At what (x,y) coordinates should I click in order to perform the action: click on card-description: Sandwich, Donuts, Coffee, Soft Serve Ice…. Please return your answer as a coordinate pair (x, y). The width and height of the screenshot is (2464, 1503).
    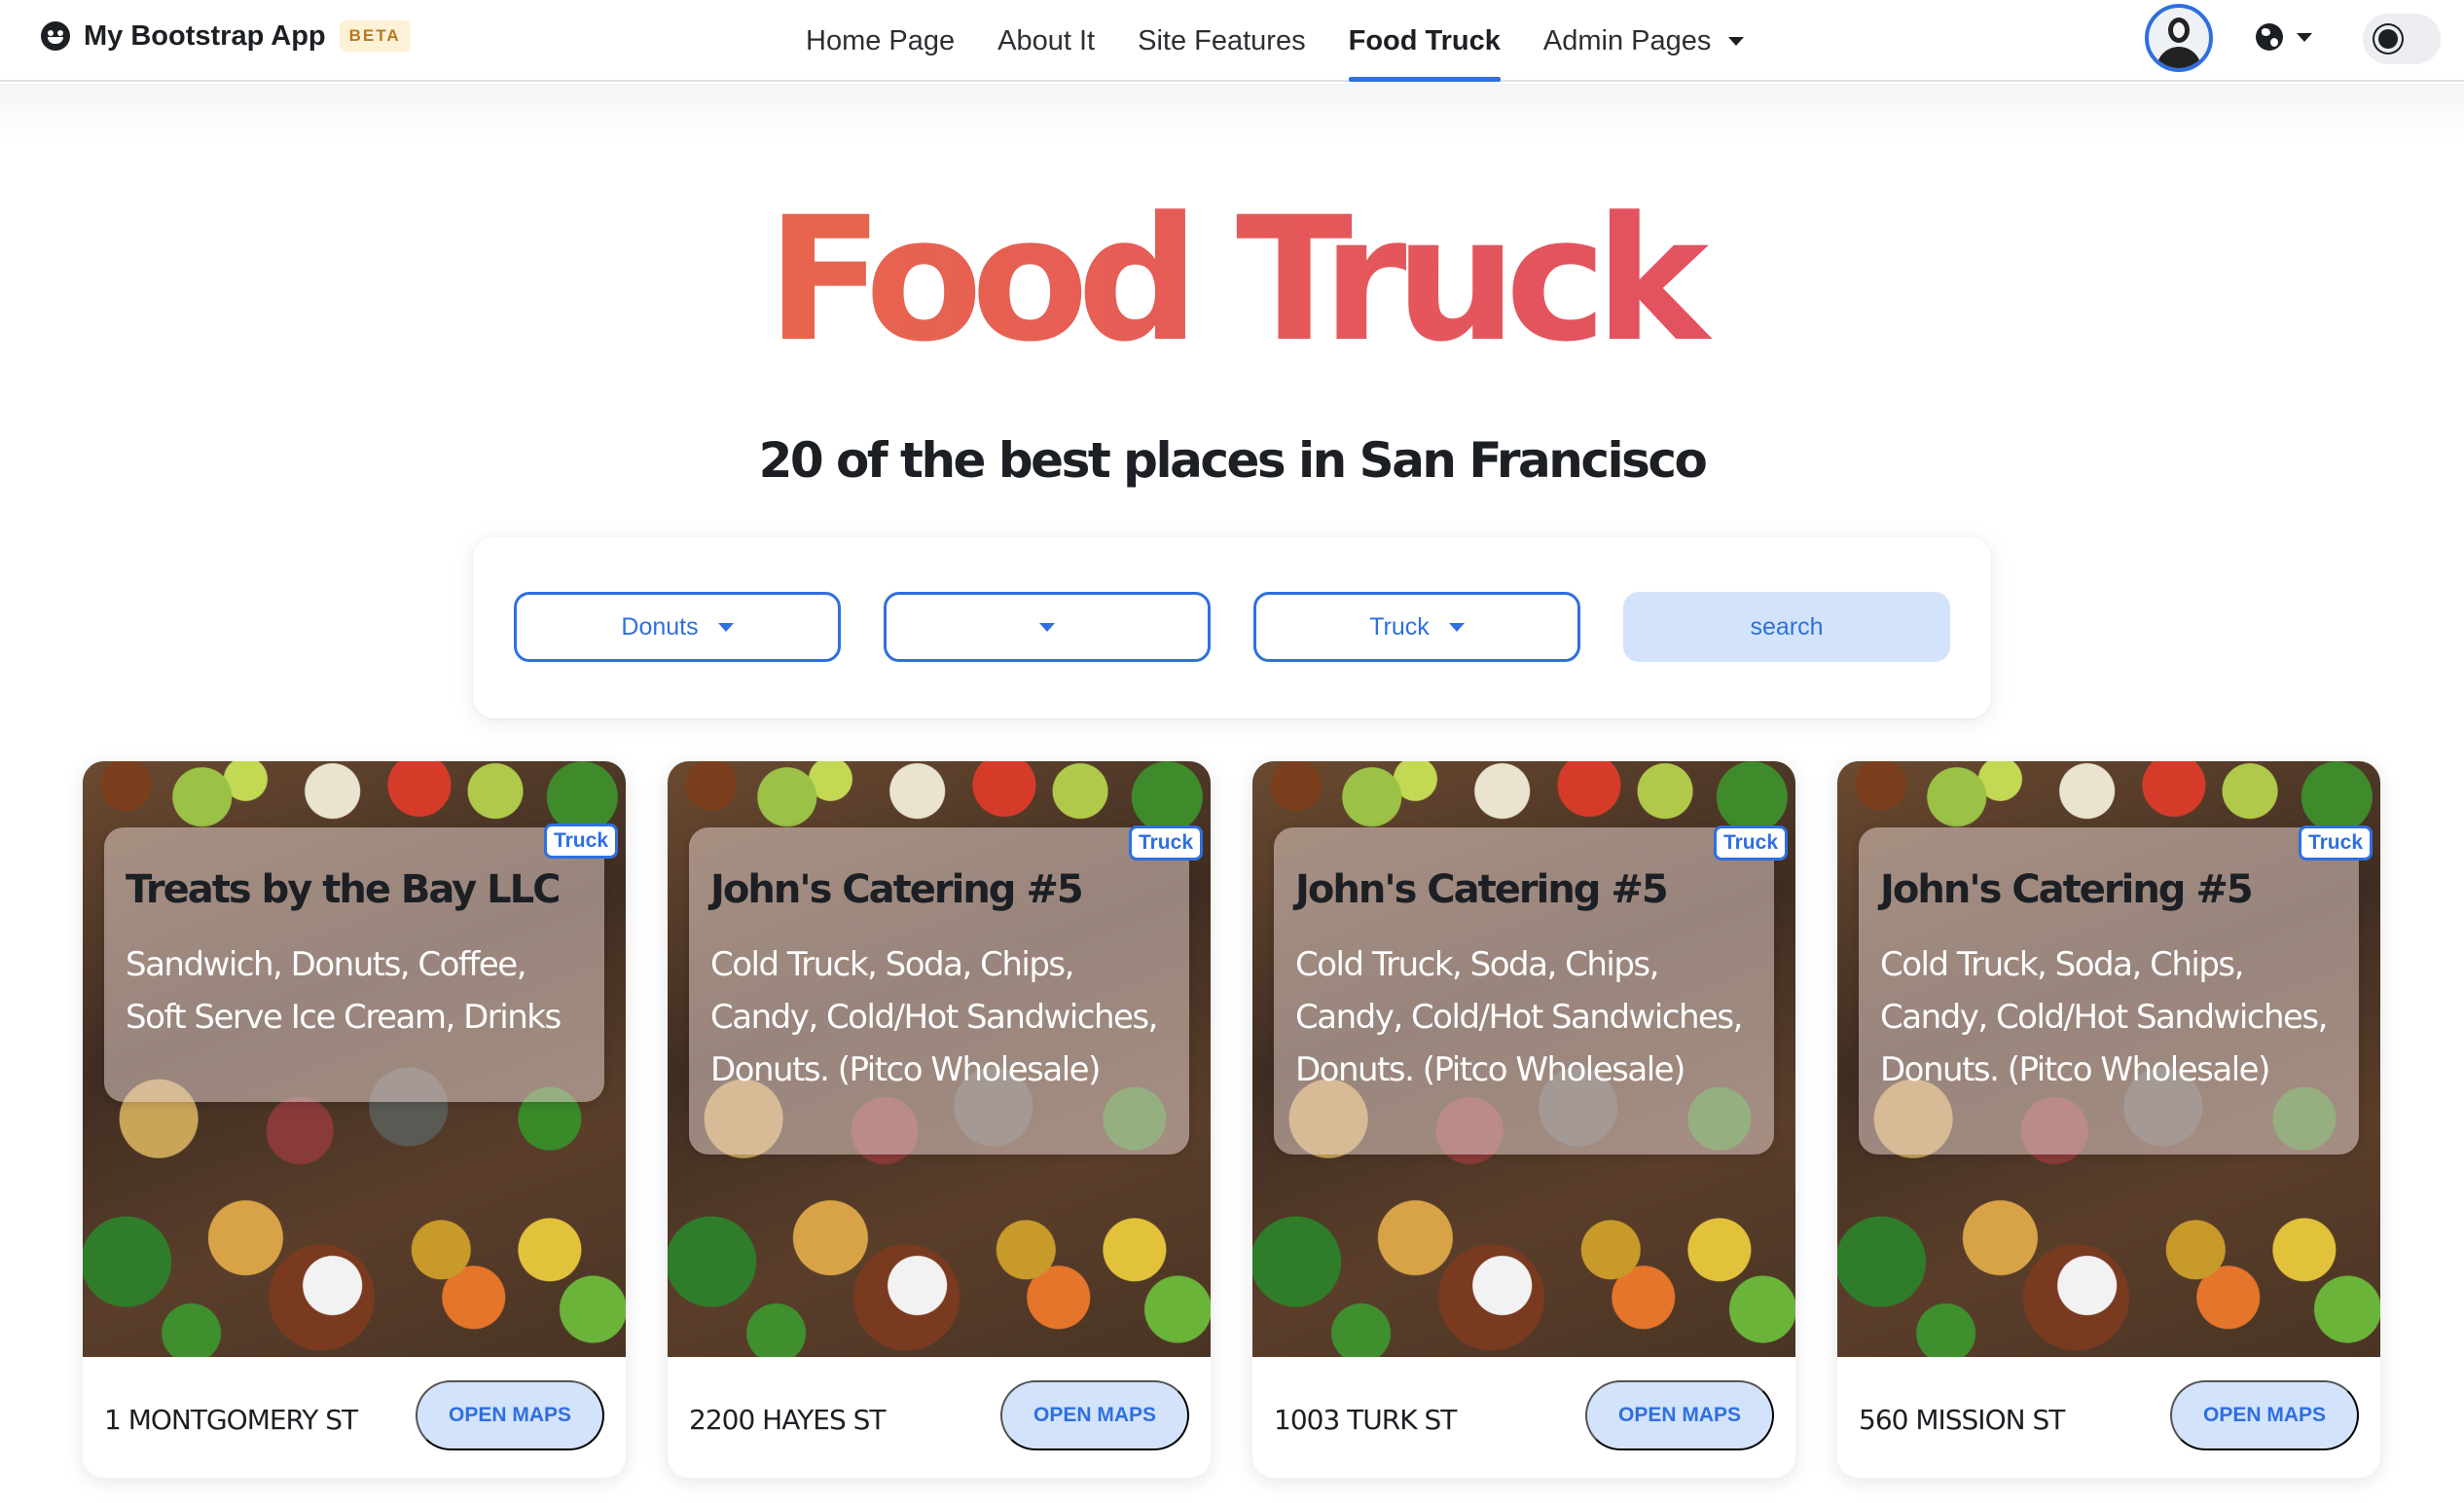
    Looking at the image, I should click on (344, 991).